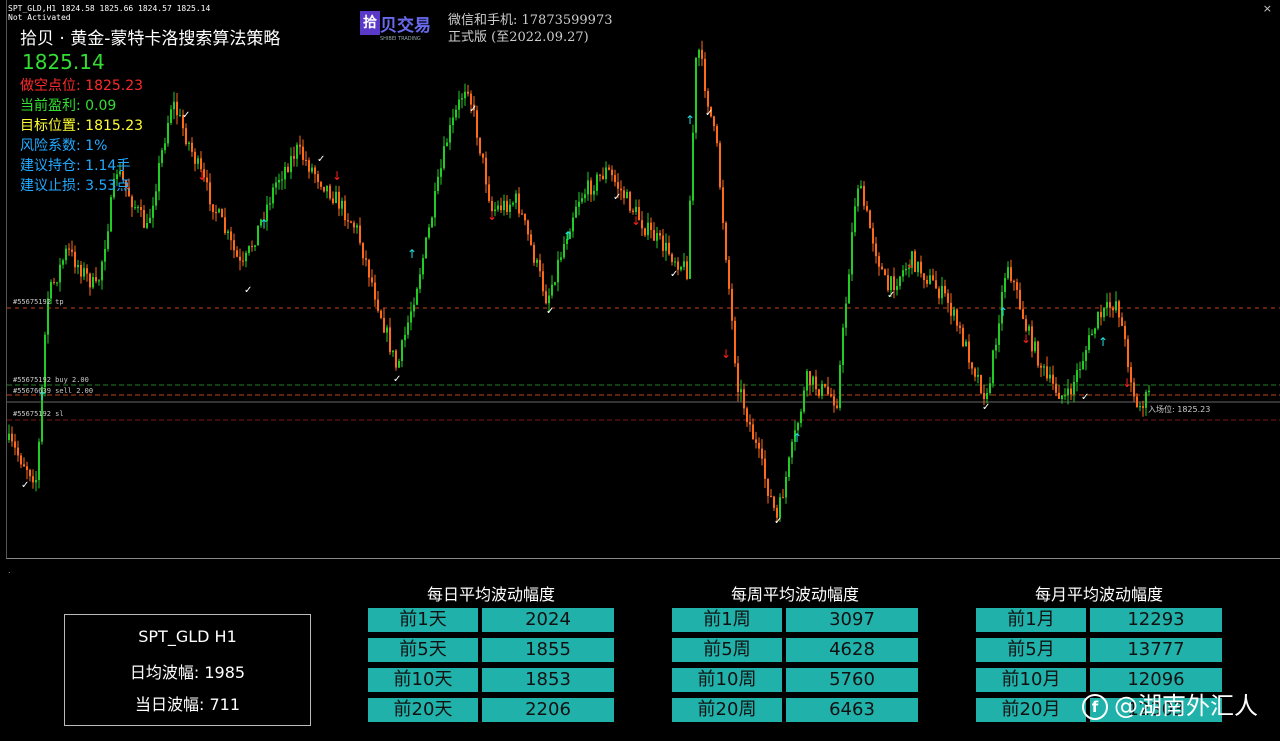  I want to click on table-cell-value: 12293, so click(1156, 620).